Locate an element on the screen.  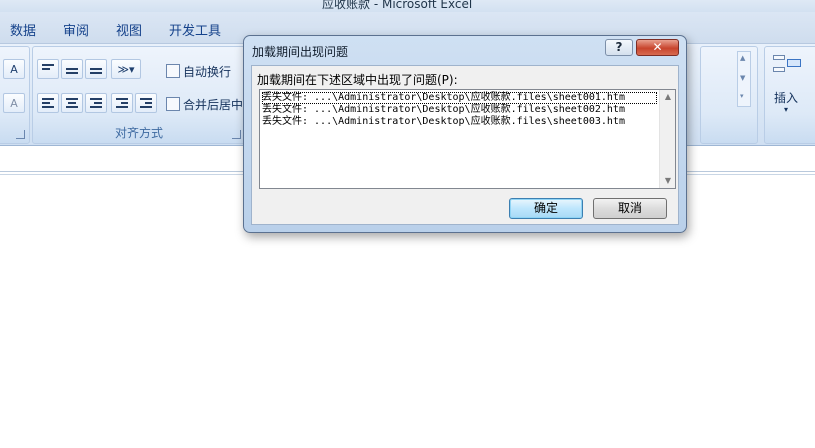
tab-data: 数据 is located at coordinates (23, 29).